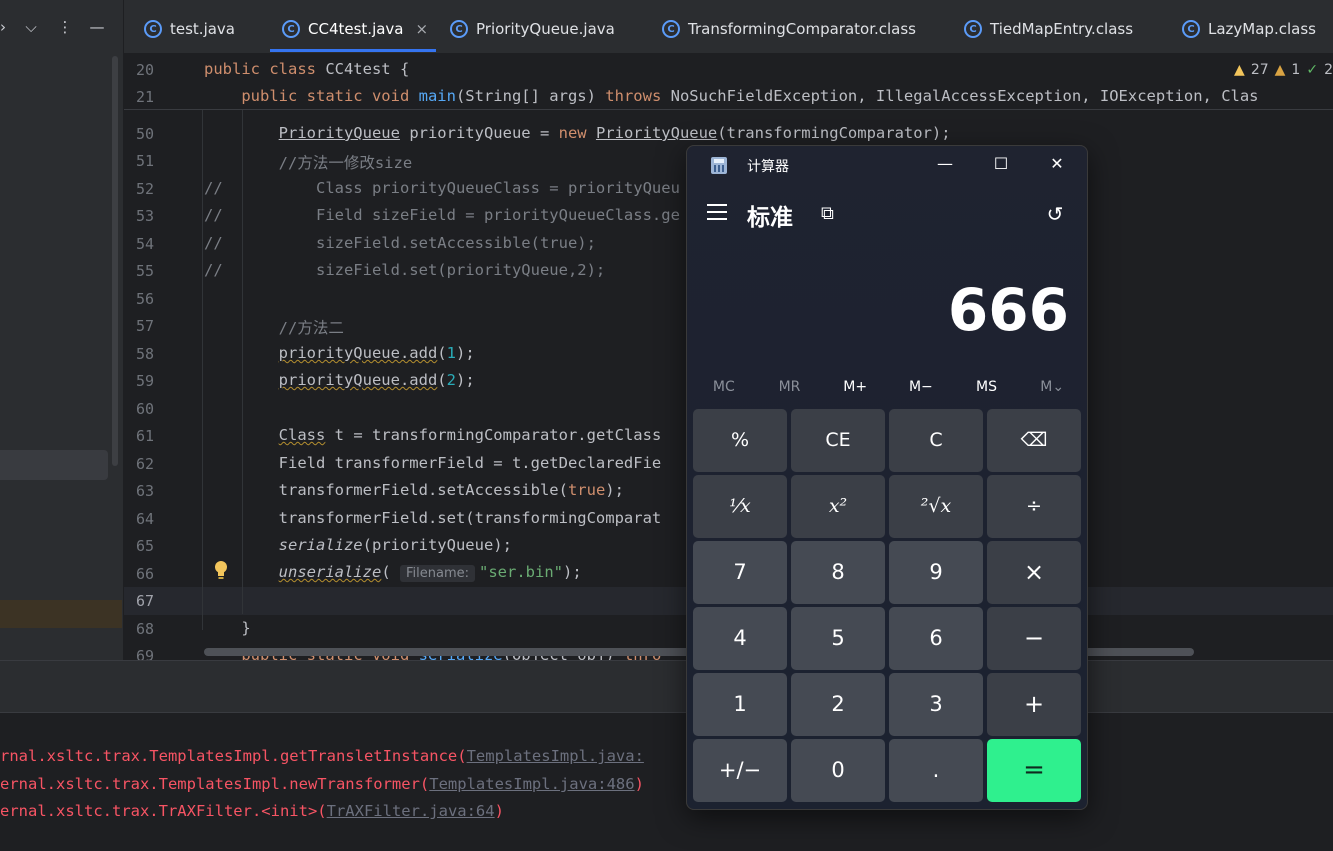  Describe the element at coordinates (393, 572) in the screenshot. I see `code-line: unserialize( Filename: "ser.bin");` at that location.